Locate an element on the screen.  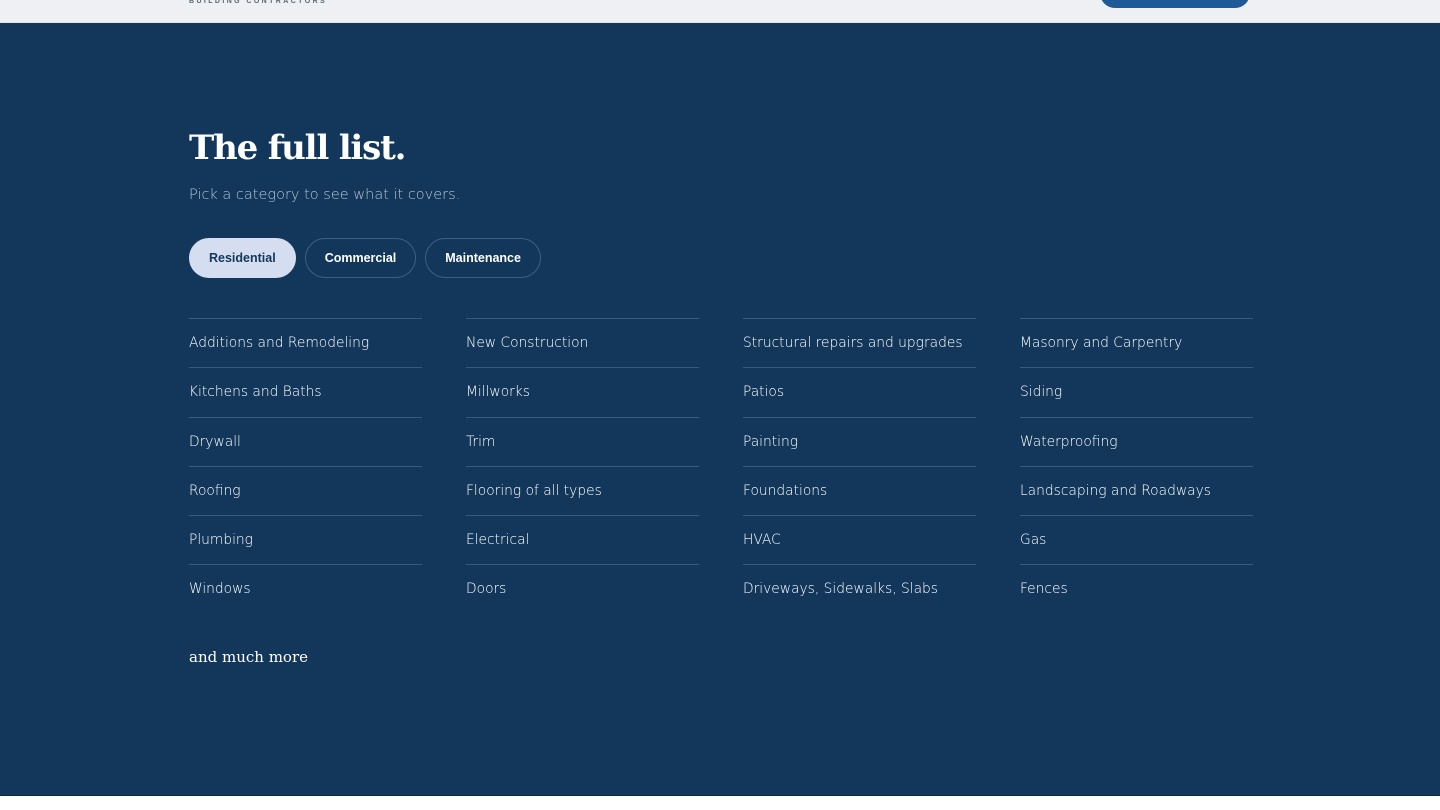
service-item: Structural repairs and upgrades is located at coordinates (859, 342).